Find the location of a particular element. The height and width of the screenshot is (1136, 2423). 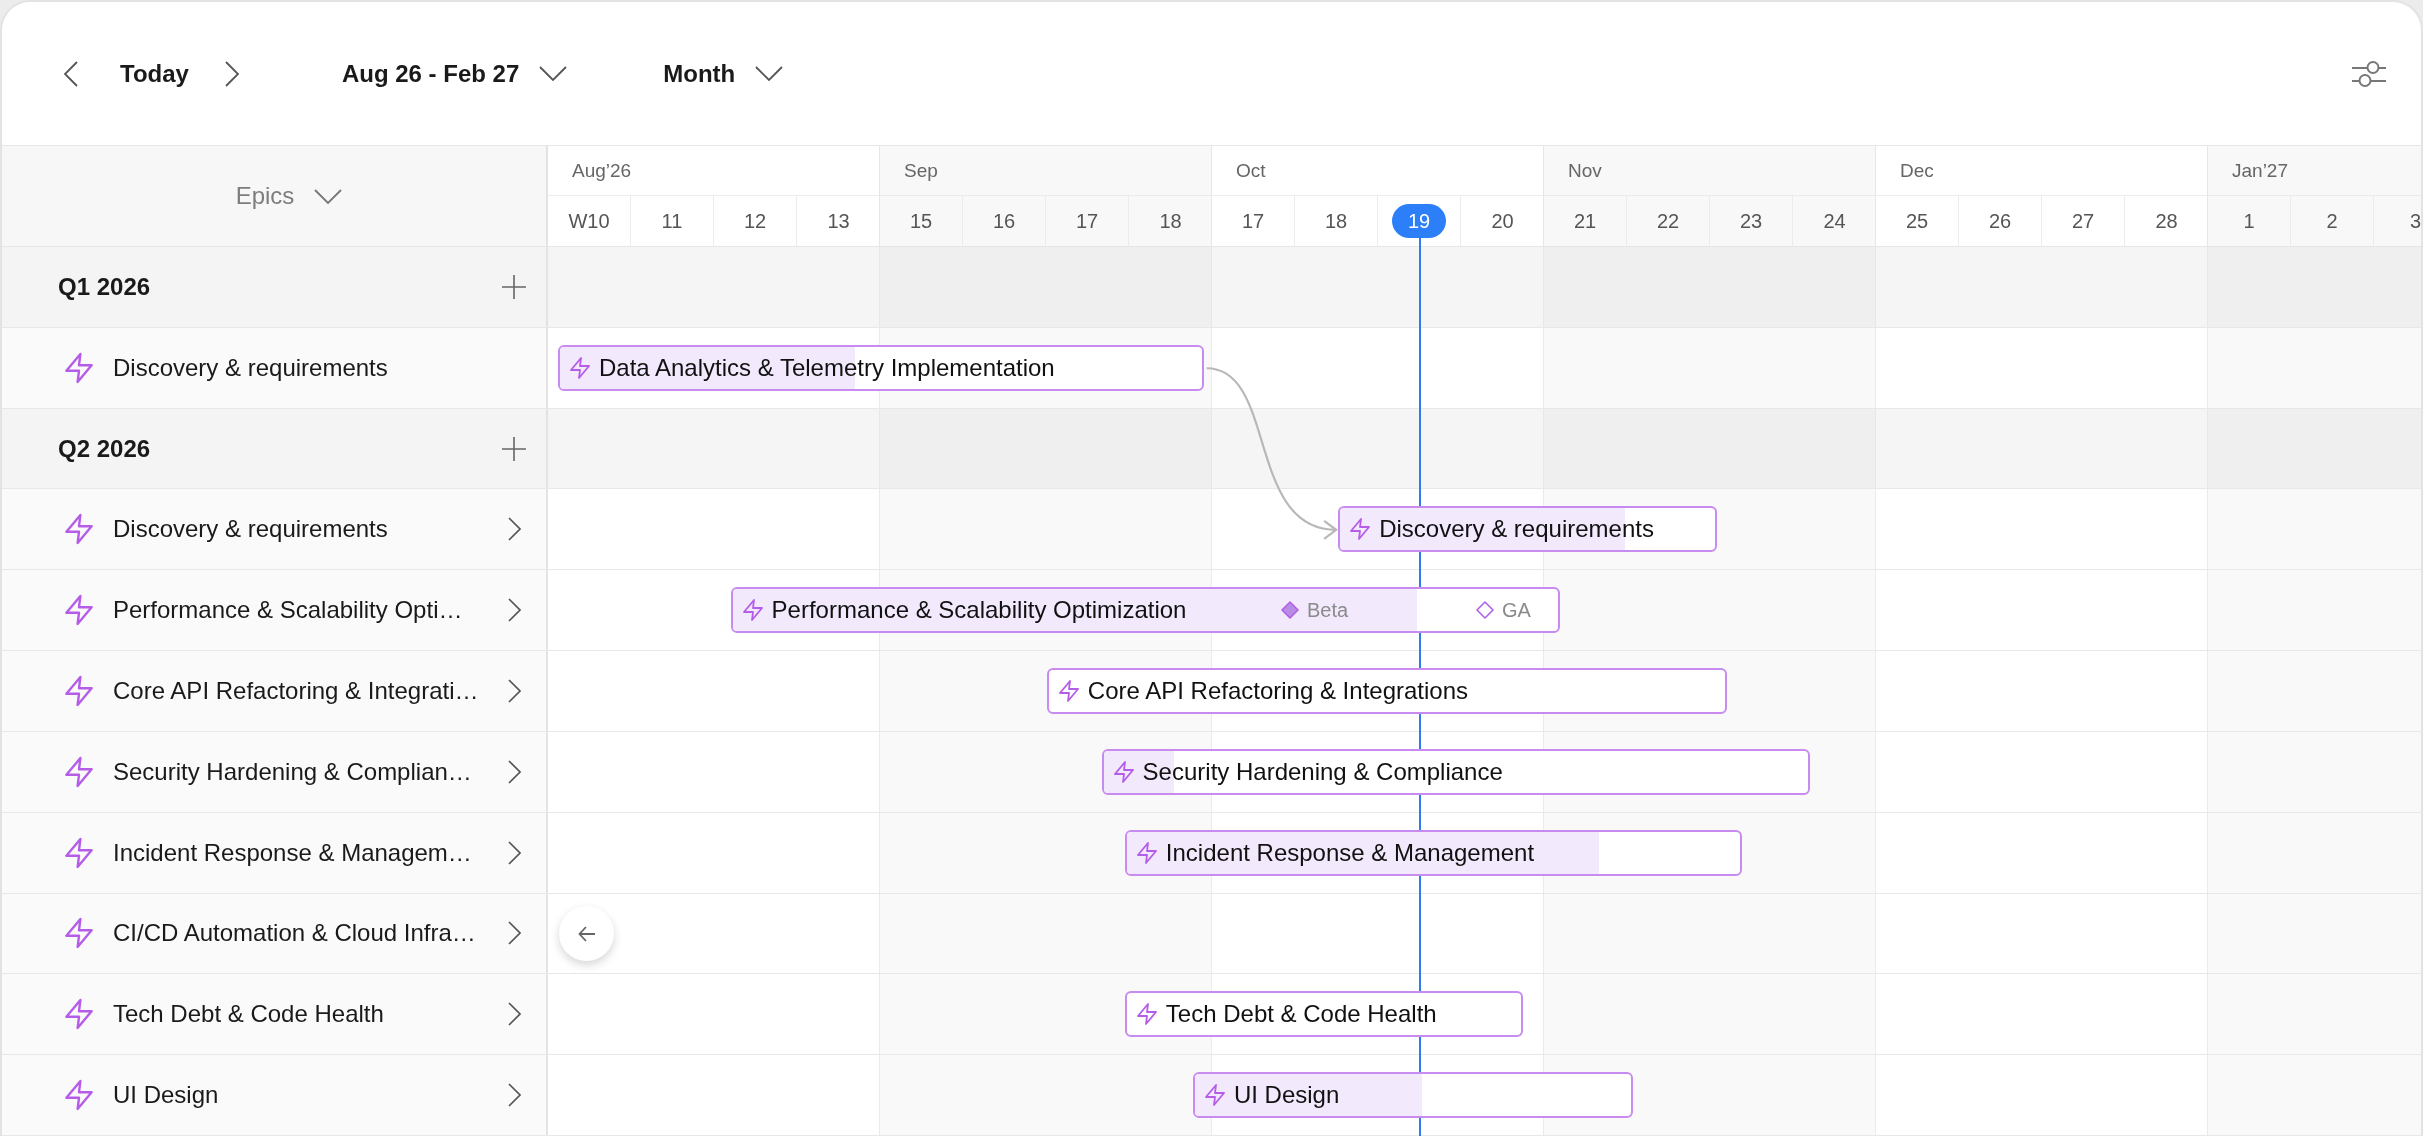

week-label: 11 is located at coordinates (672, 221).